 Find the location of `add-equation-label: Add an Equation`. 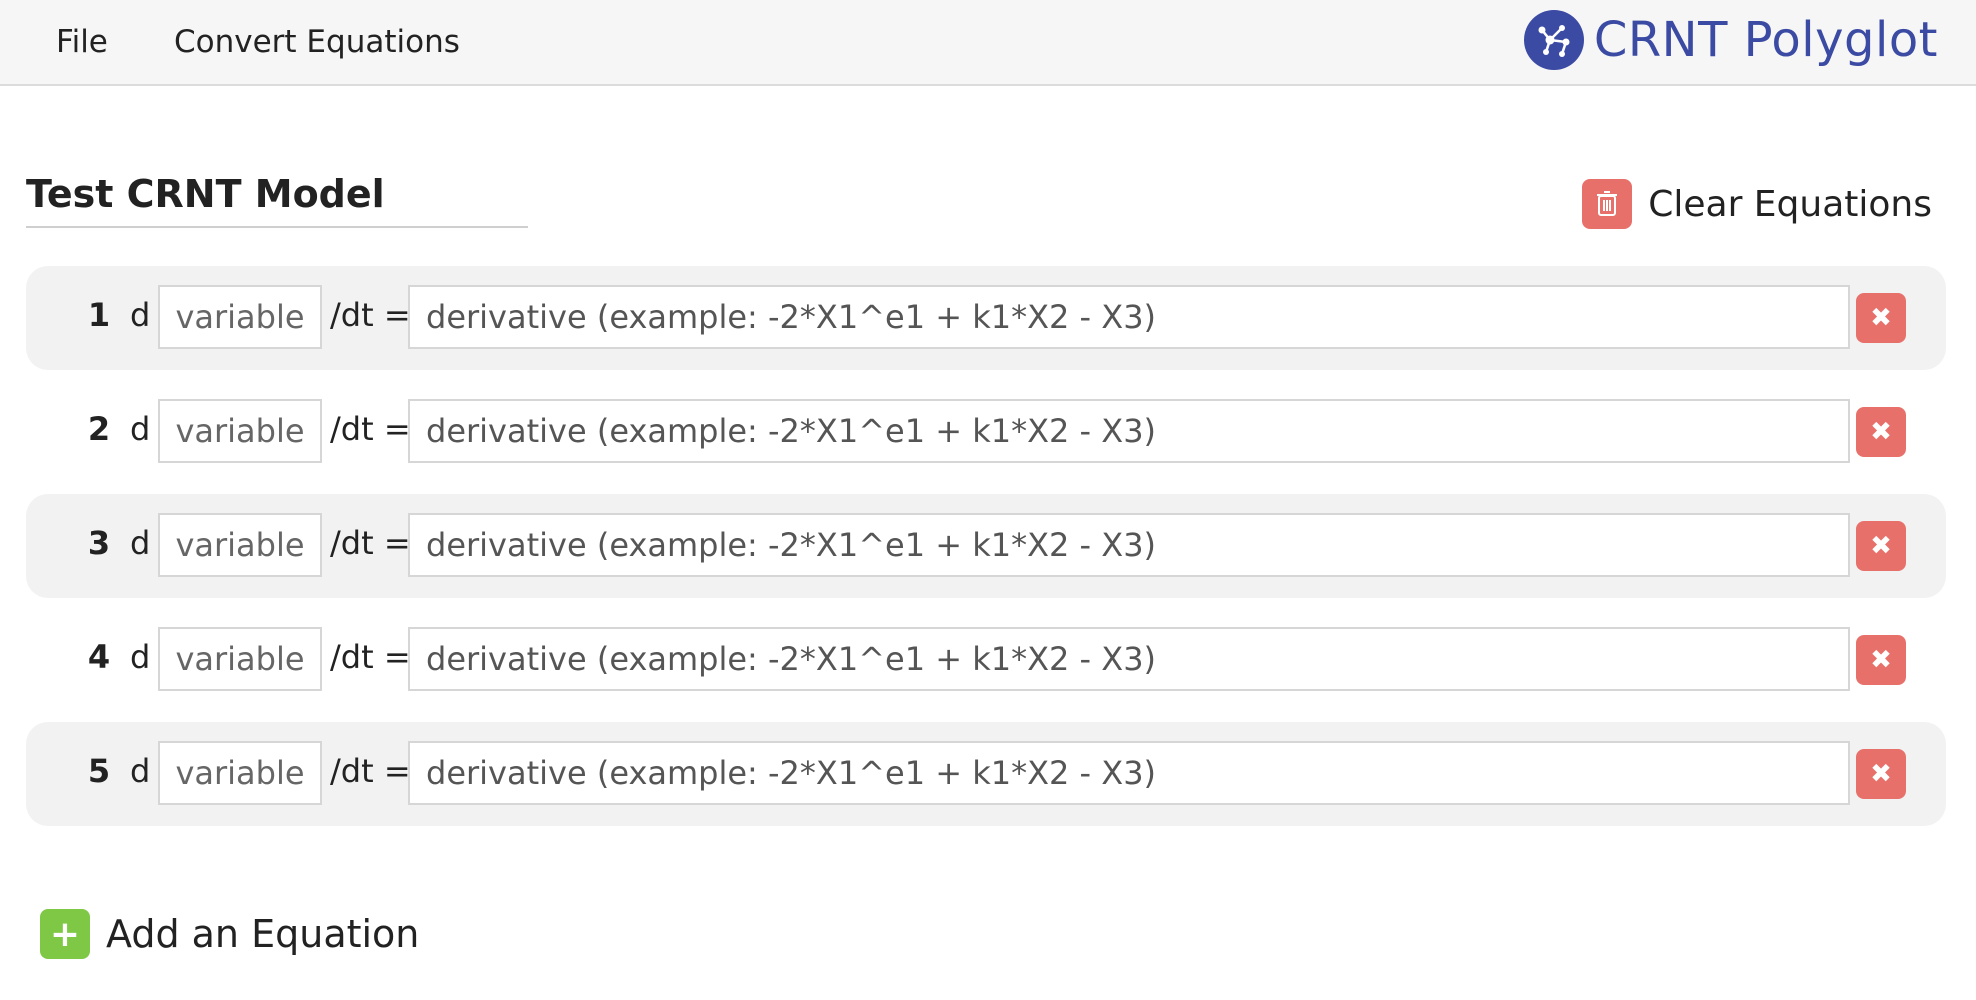

add-equation-label: Add an Equation is located at coordinates (263, 934).